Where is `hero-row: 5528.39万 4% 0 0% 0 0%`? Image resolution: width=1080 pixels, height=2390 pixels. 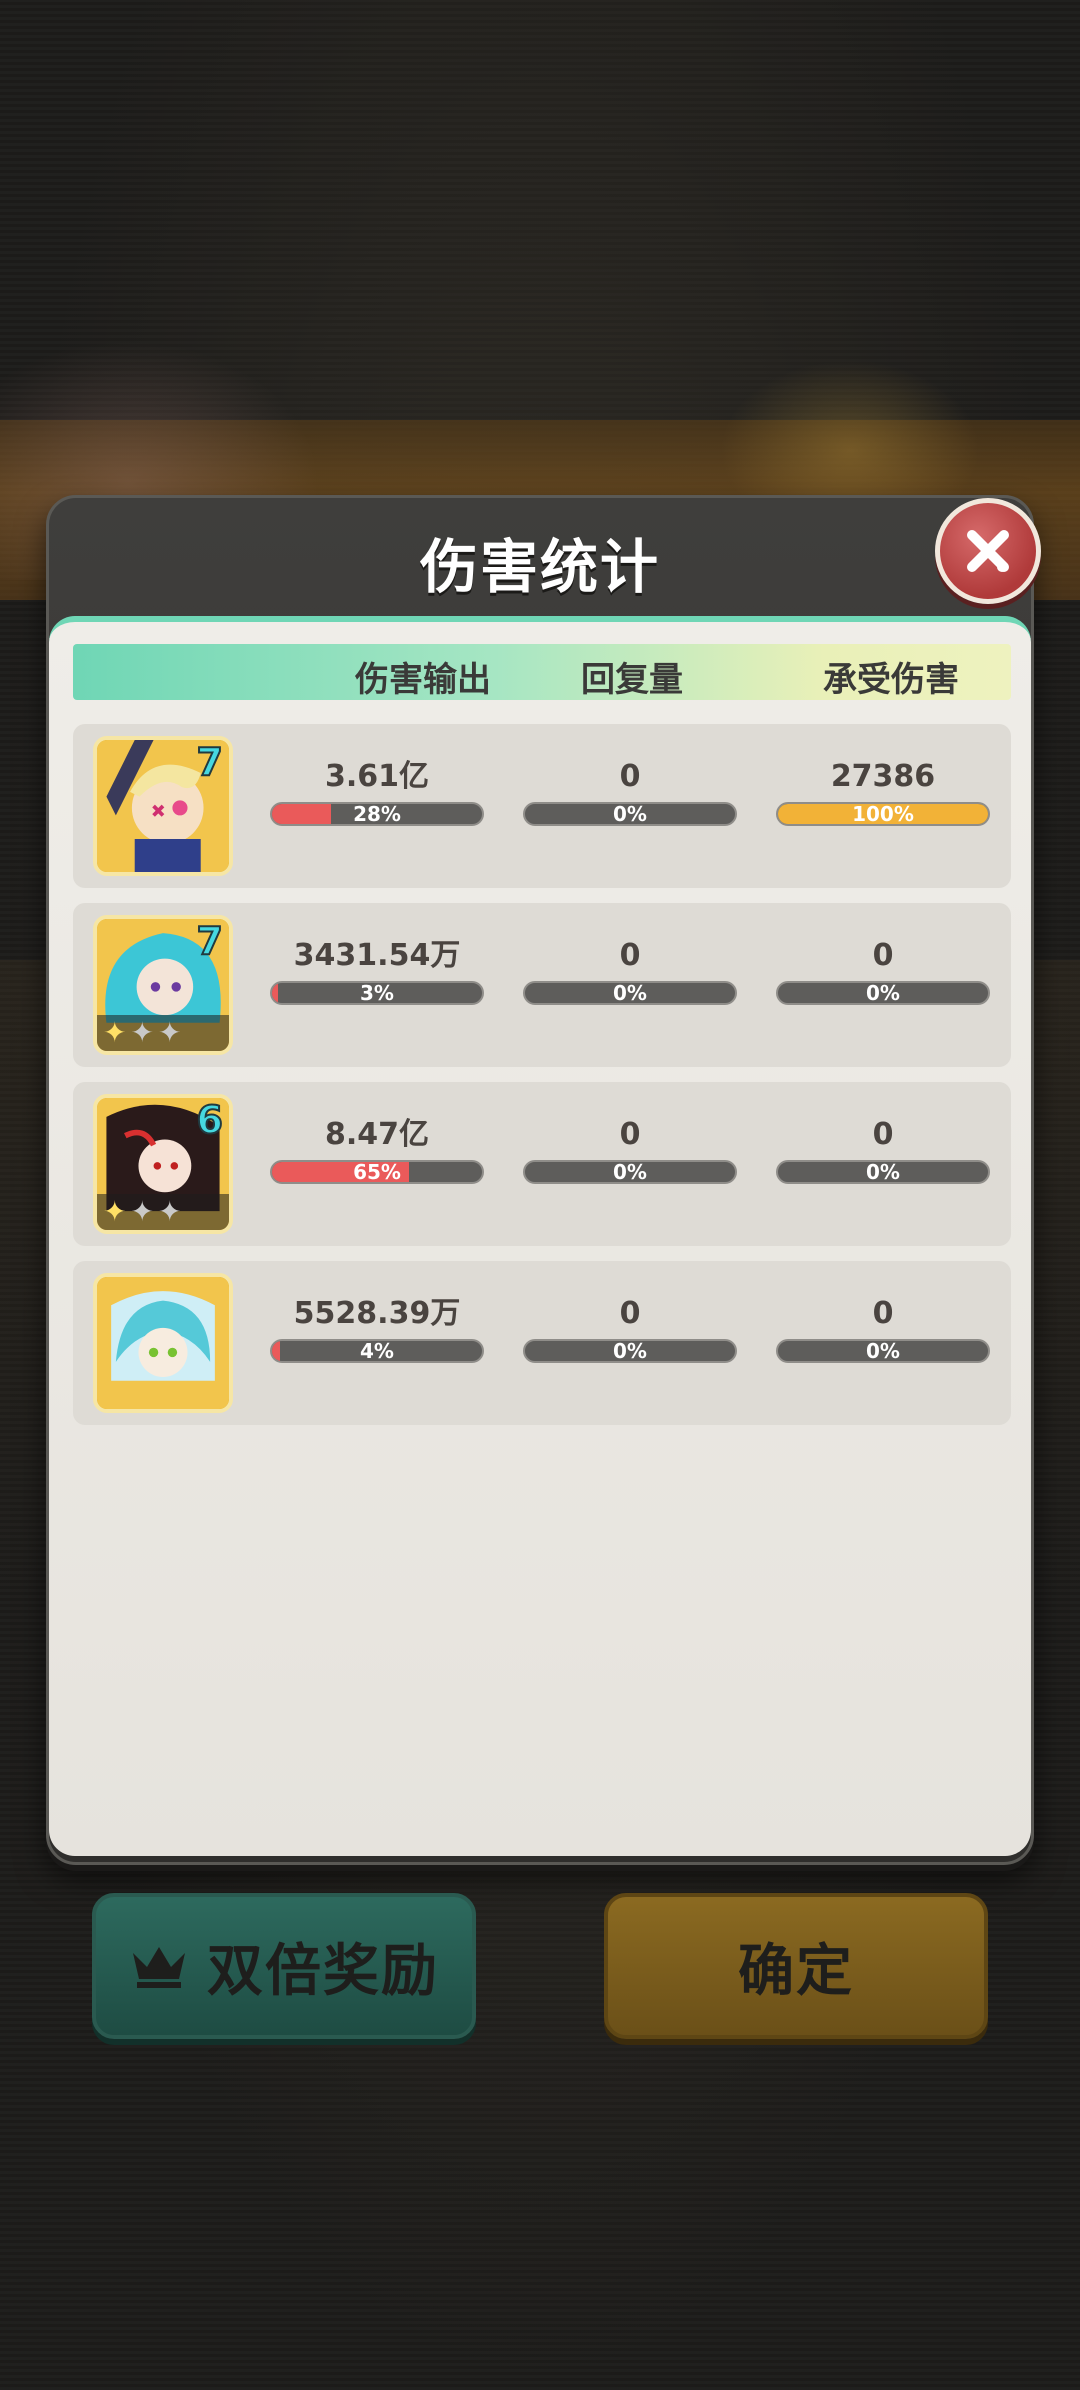 hero-row: 5528.39万 4% 0 0% 0 0% is located at coordinates (542, 1343).